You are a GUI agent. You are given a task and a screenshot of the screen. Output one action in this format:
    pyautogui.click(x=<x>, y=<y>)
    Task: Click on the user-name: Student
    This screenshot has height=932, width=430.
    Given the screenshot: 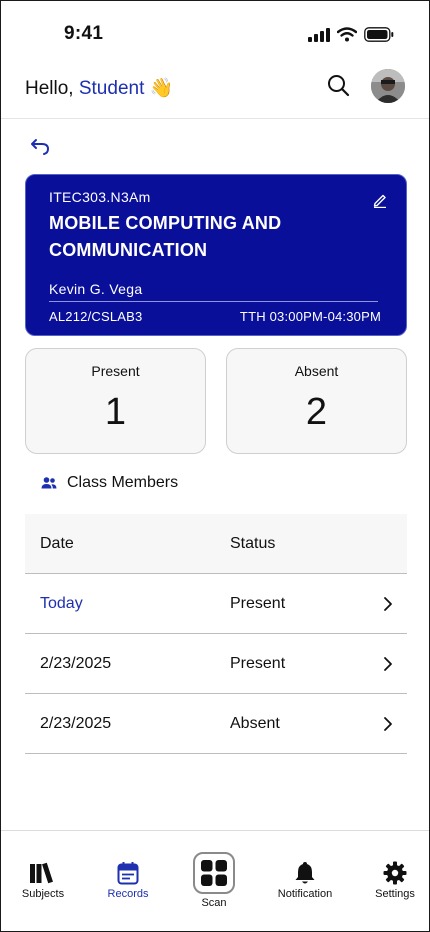 What is the action you would take?
    pyautogui.click(x=111, y=88)
    